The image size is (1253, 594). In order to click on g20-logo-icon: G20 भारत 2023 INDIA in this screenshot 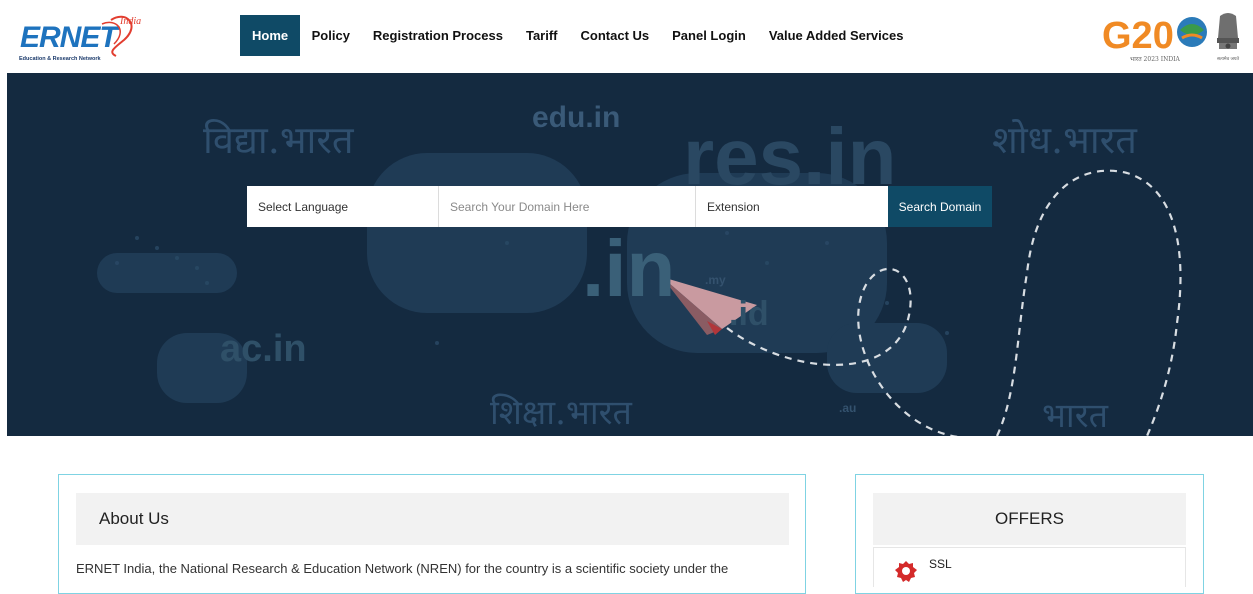, I will do `click(1154, 39)`.